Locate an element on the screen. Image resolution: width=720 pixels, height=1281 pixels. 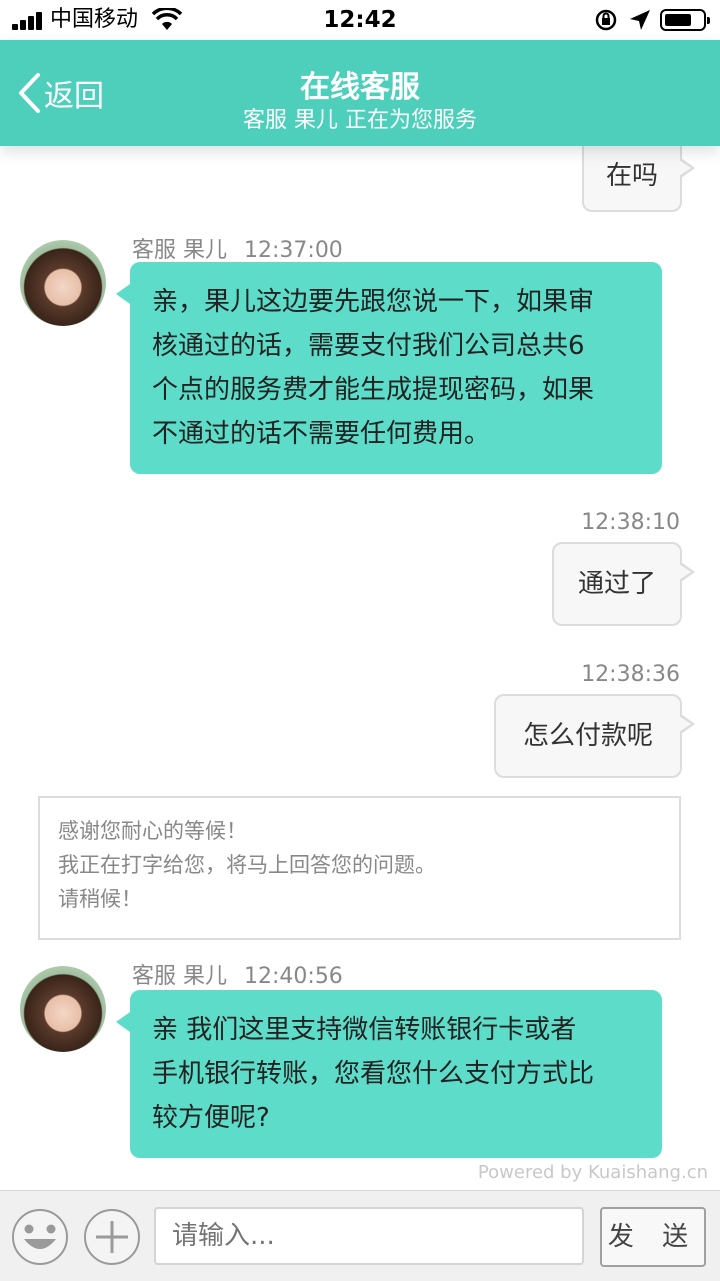
notice-line: 我正在打字给您，将马上回答您的问题。 is located at coordinates (247, 865).